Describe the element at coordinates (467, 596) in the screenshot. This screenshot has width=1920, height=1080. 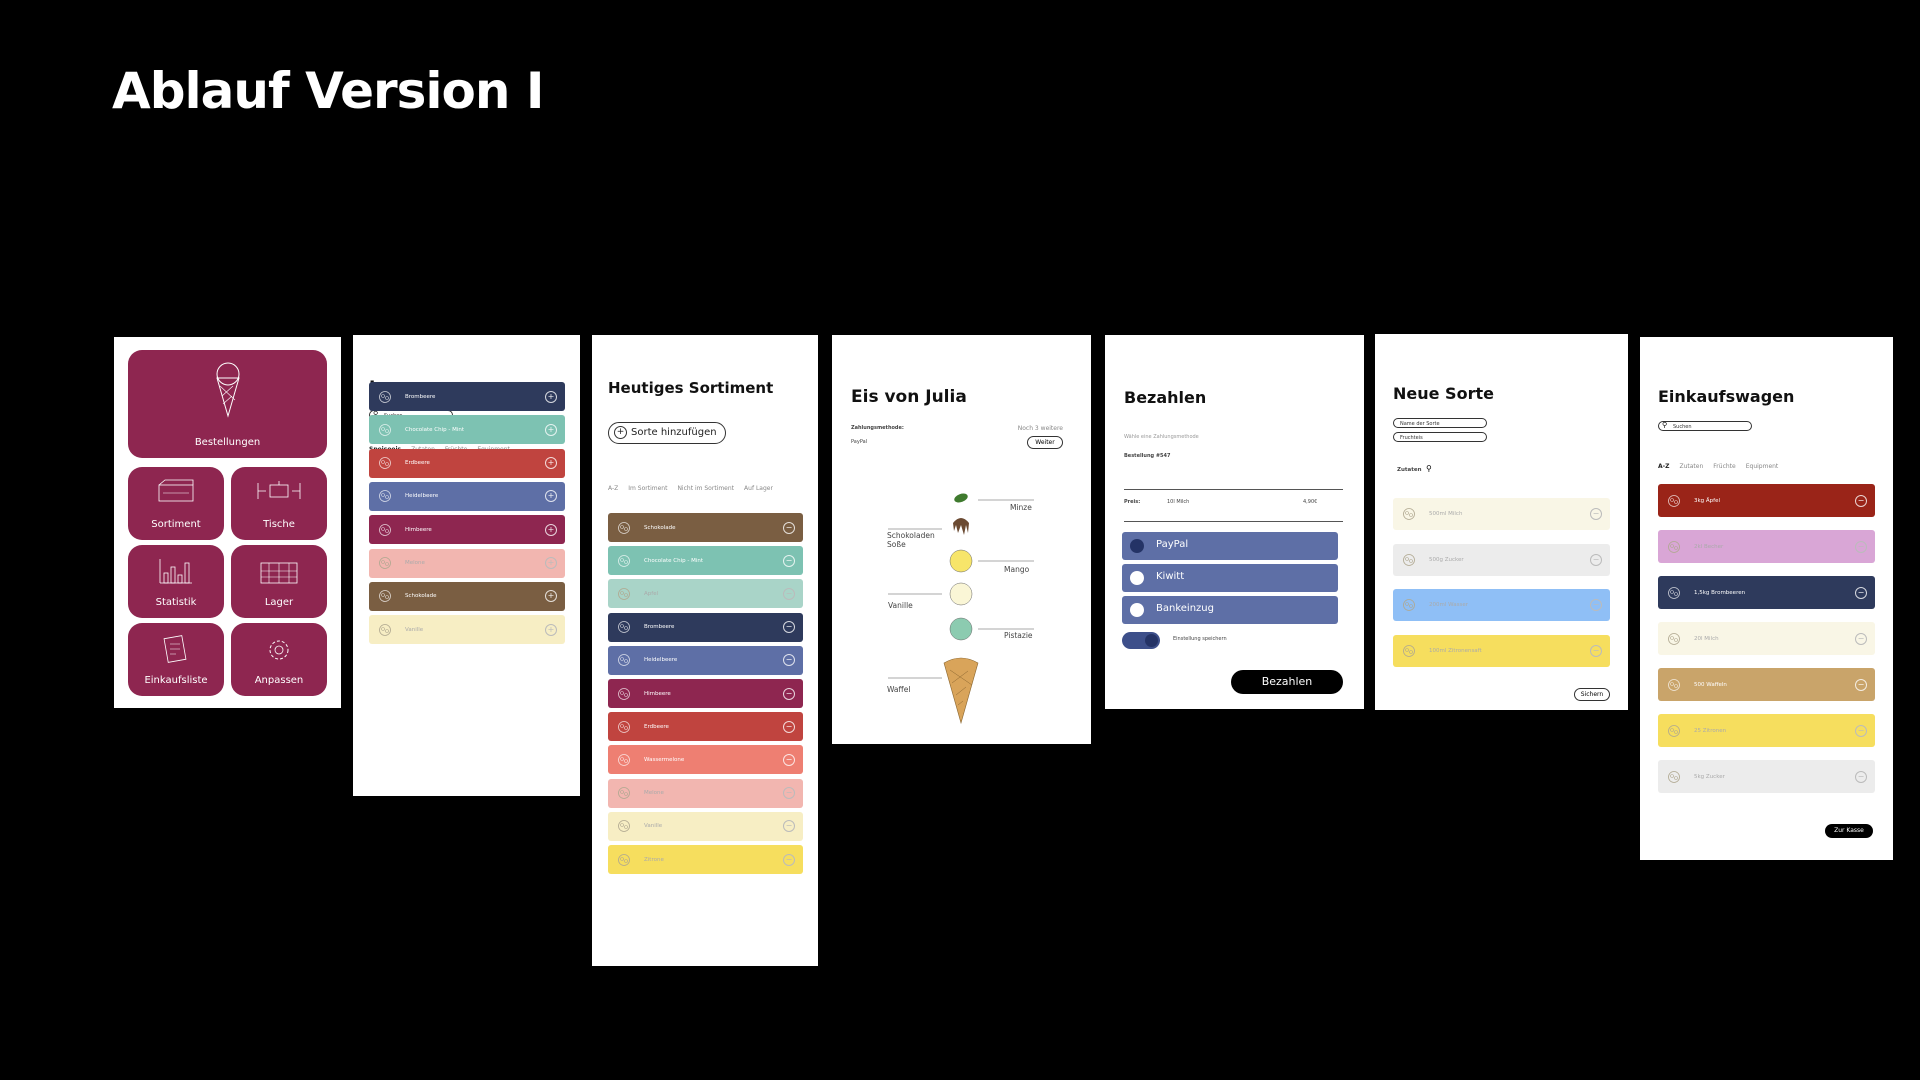
I see `list-item: Schokolade +` at that location.